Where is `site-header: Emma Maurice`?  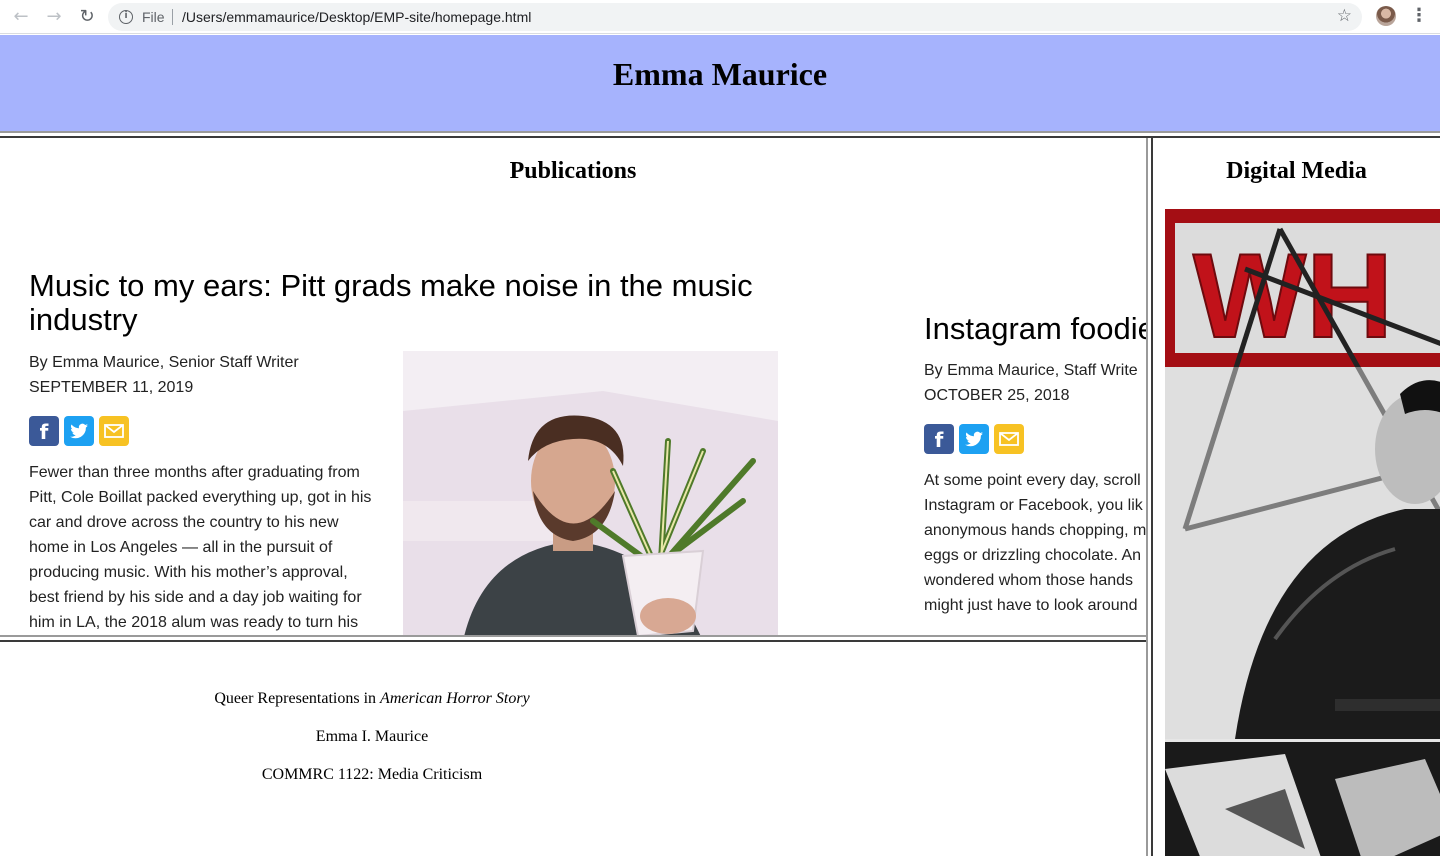
site-header: Emma Maurice is located at coordinates (720, 83).